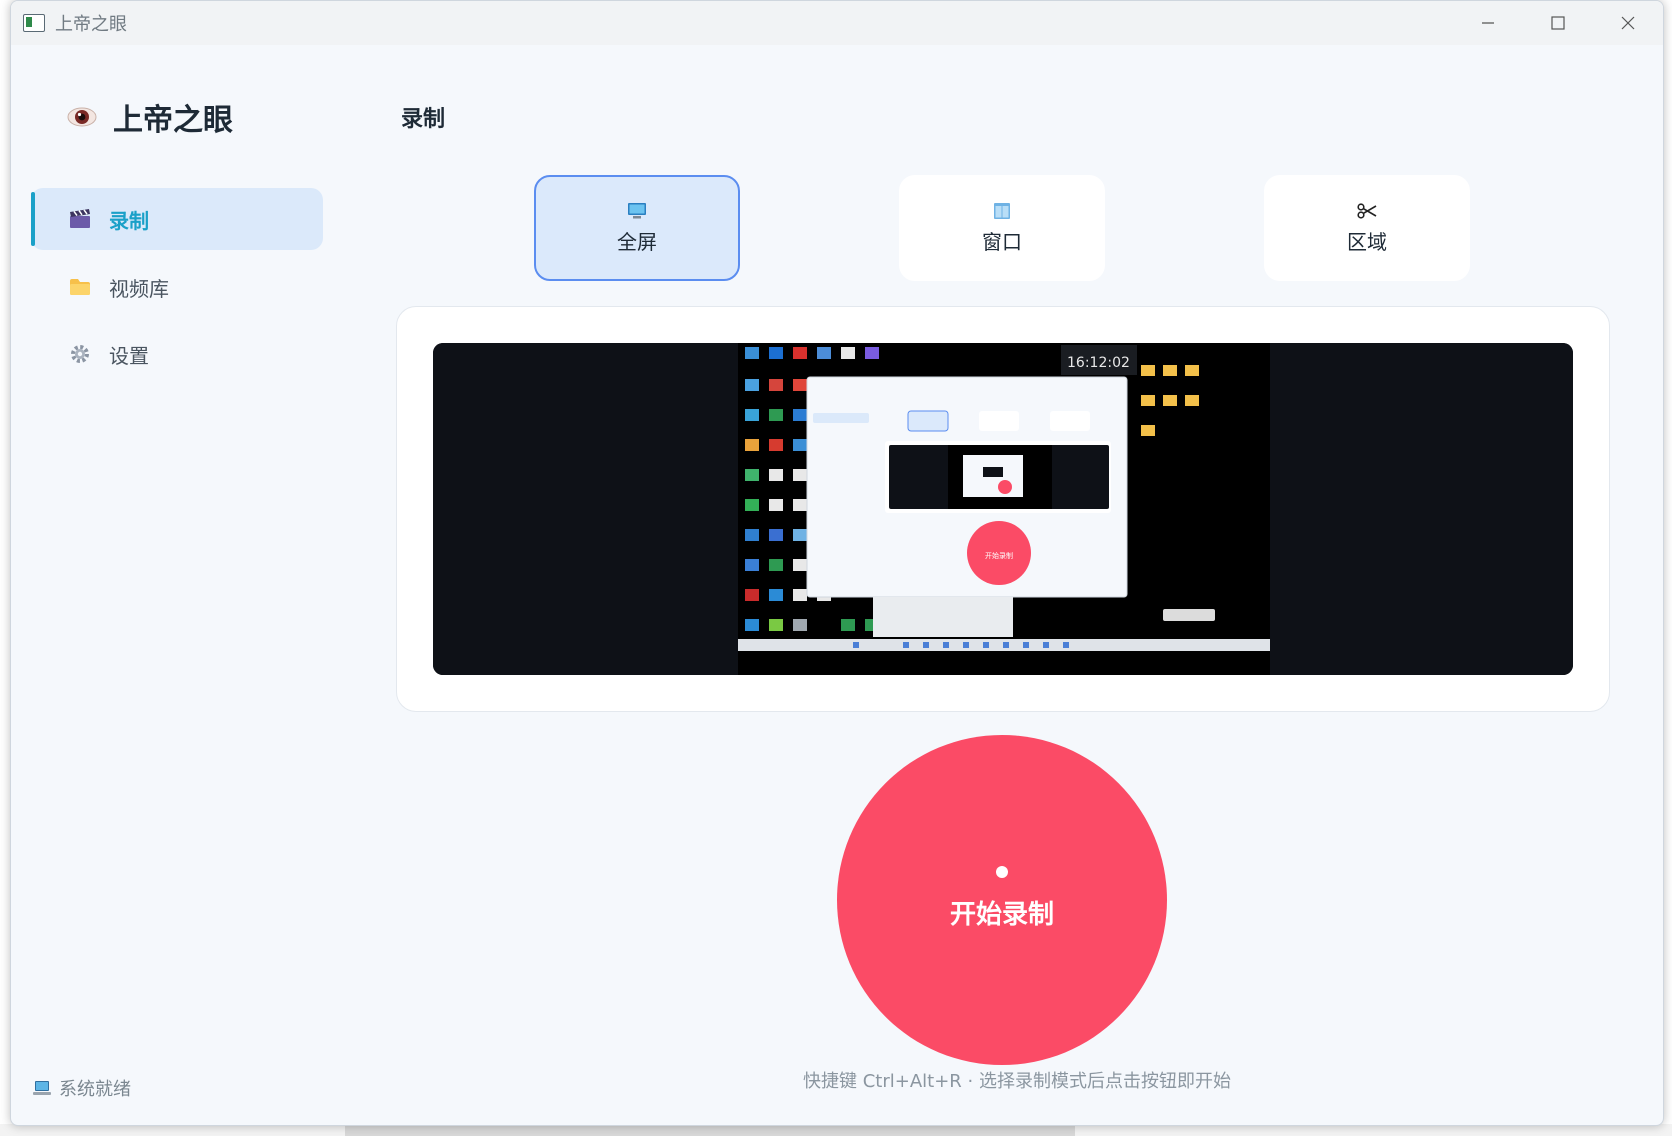 Image resolution: width=1672 pixels, height=1136 pixels. I want to click on mode-label: 区域, so click(1367, 241).